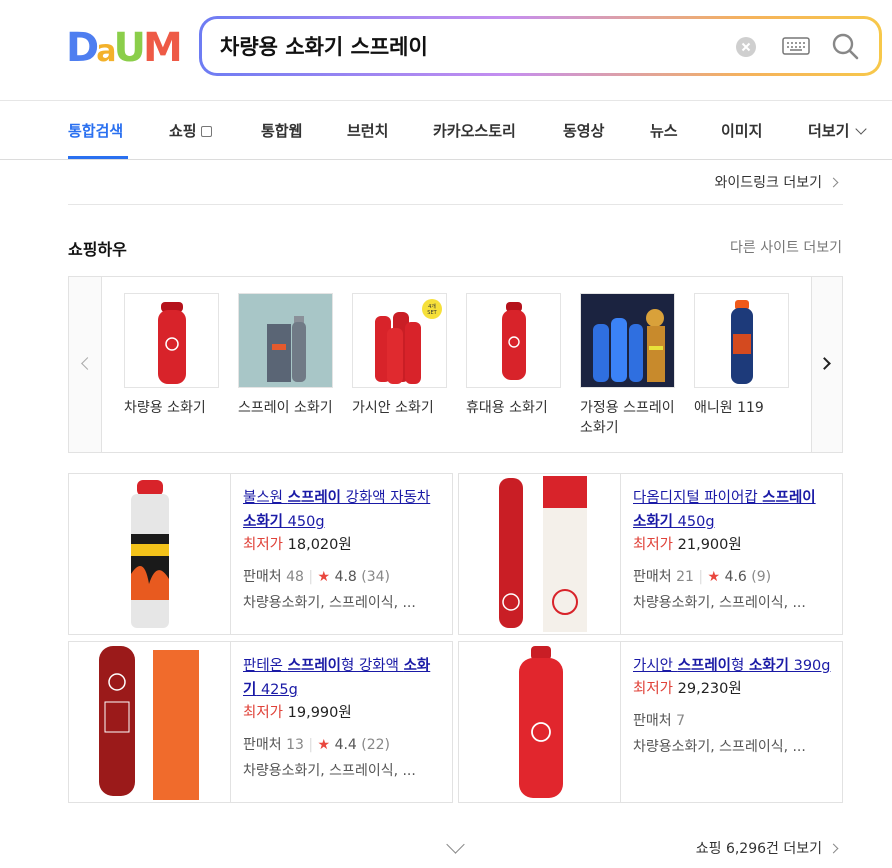  What do you see at coordinates (281, 130) in the screenshot?
I see `tab-web: 통합웹` at bounding box center [281, 130].